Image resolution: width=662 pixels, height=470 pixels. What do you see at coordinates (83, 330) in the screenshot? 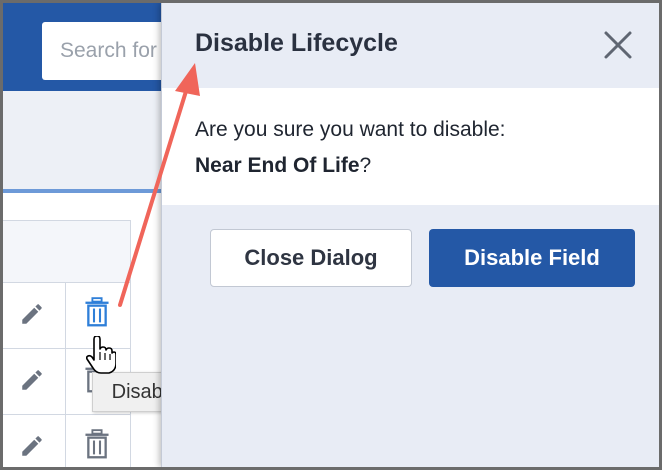
I see `lifecycle-table` at bounding box center [83, 330].